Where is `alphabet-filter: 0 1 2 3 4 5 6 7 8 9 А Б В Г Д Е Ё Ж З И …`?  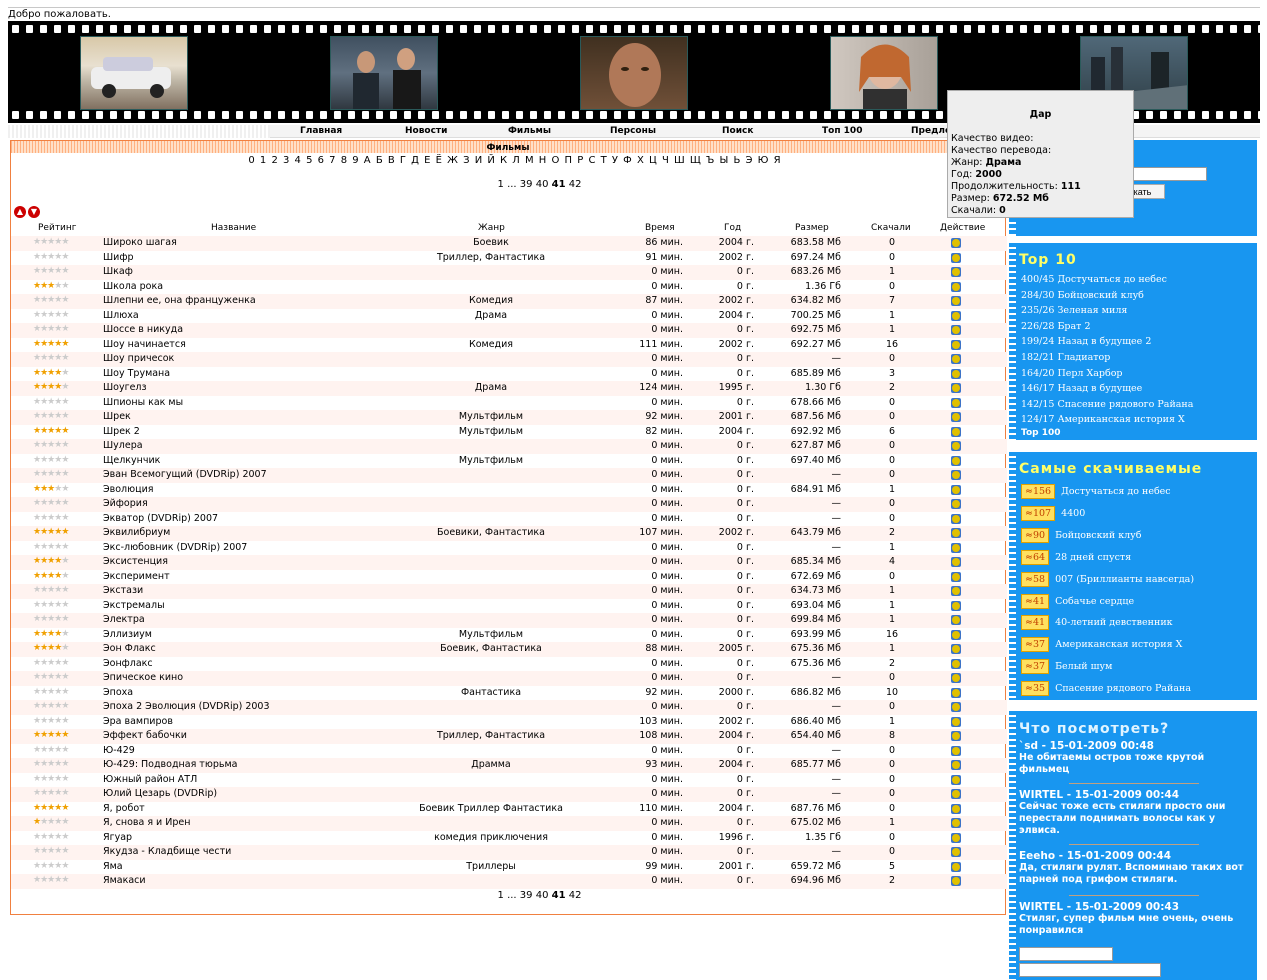 alphabet-filter: 0 1 2 3 4 5 6 7 8 9 А Б В Г Д Е Ё Ж З И … is located at coordinates (515, 160).